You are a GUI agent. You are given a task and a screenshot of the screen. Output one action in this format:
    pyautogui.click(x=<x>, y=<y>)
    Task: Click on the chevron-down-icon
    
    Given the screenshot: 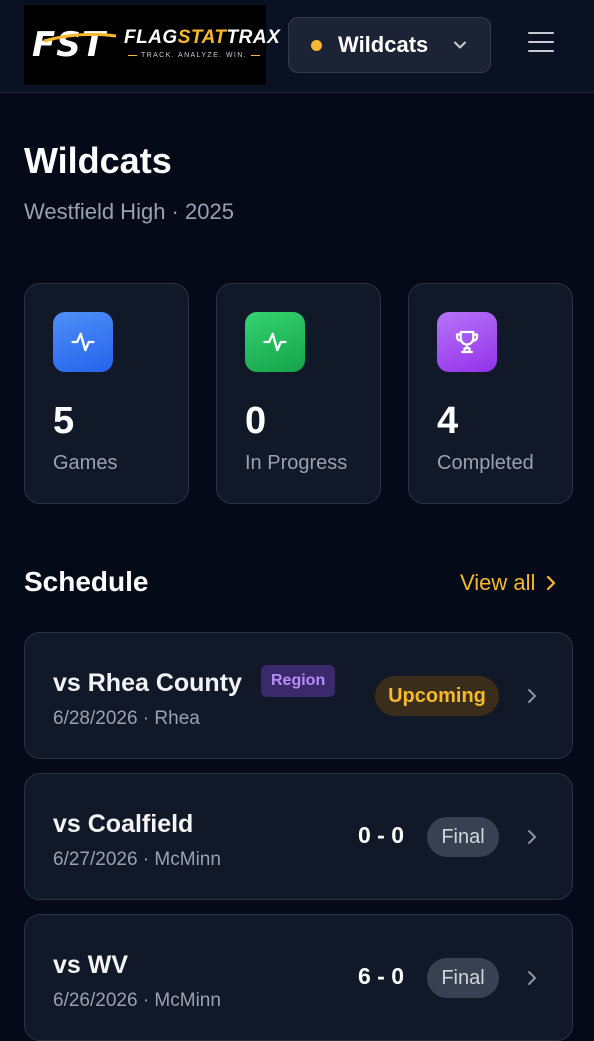 What is the action you would take?
    pyautogui.click(x=460, y=45)
    